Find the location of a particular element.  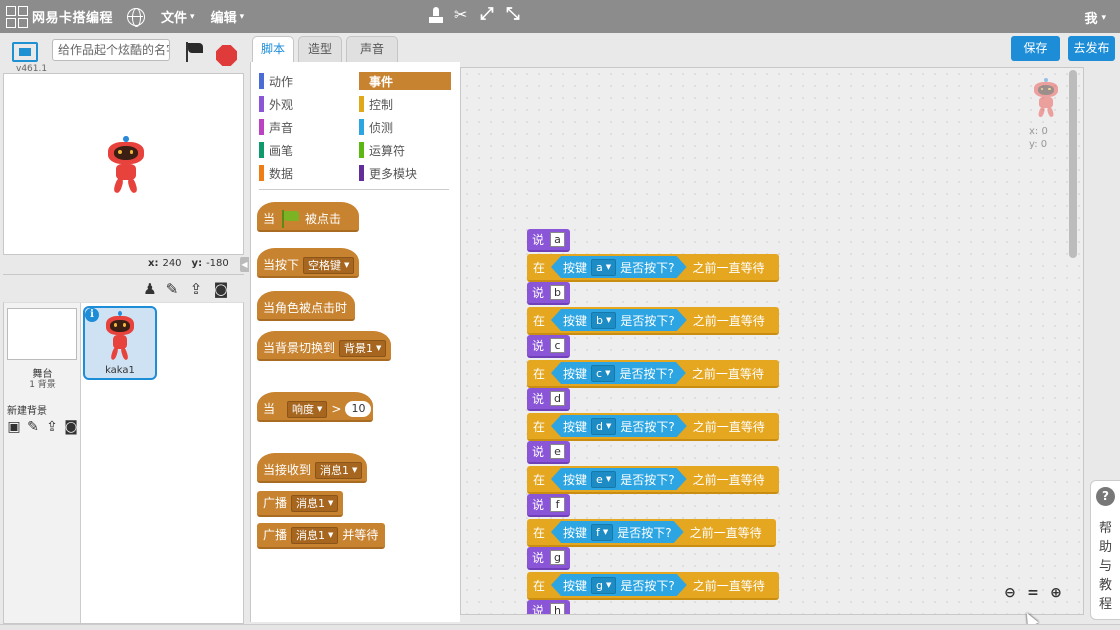

collapse-stage-button: ◀ is located at coordinates (244, 264).